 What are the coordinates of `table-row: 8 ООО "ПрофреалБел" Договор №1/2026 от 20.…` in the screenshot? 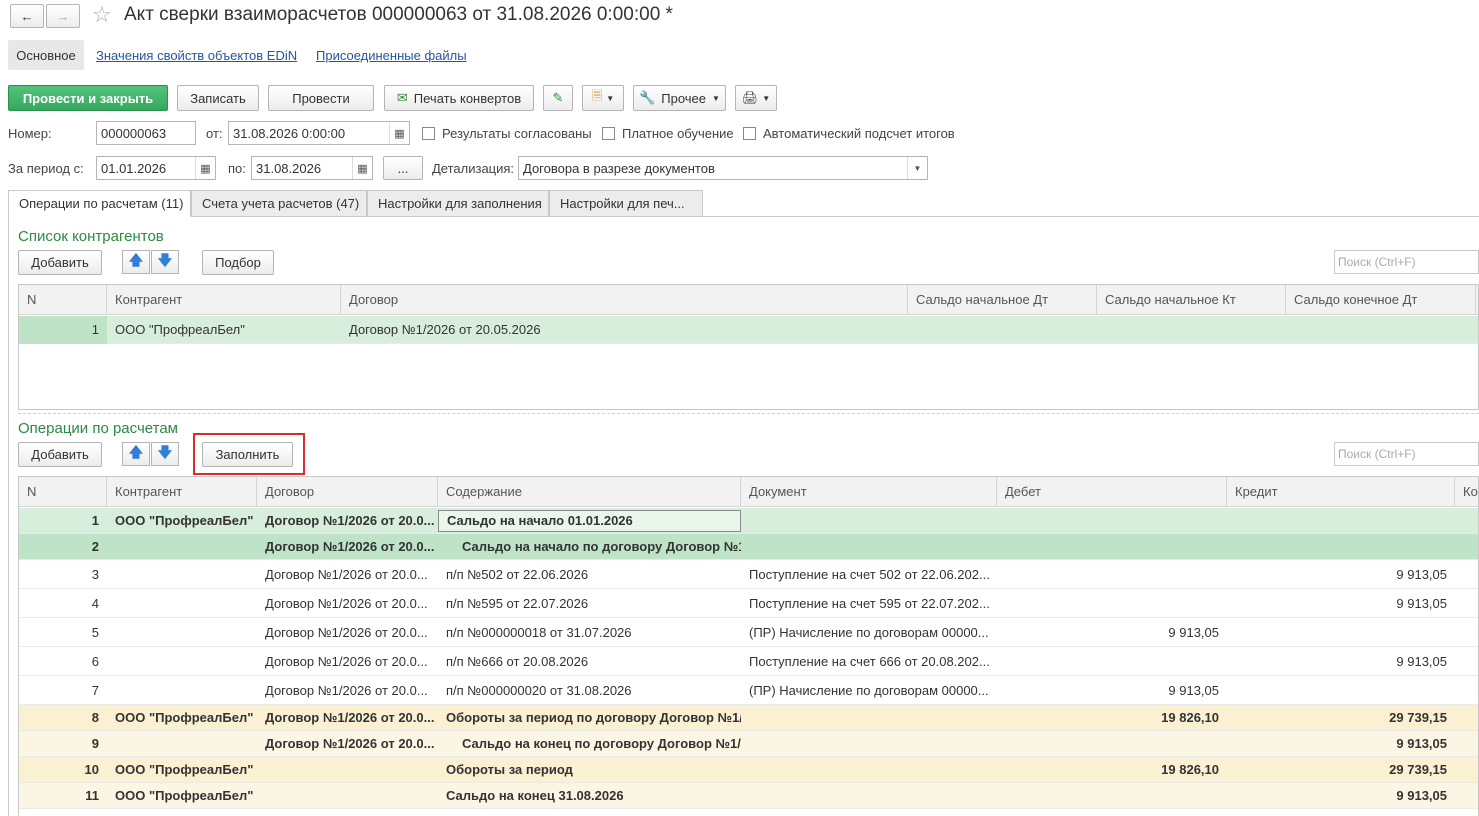 It's located at (748, 718).